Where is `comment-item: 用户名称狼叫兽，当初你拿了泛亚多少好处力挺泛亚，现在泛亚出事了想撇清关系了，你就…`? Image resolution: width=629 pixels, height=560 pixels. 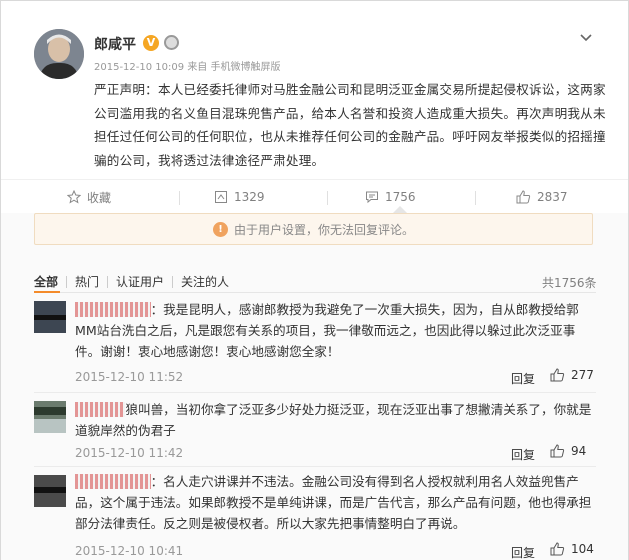
comment-item: 用户名称狼叫兽，当初你拿了泛亚多少好处力挺泛亚，现在泛亚出事了想撇清关系了，你就… is located at coordinates (315, 433).